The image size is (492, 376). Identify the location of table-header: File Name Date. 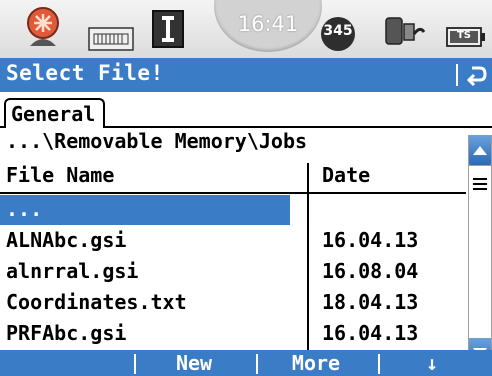
(233, 178).